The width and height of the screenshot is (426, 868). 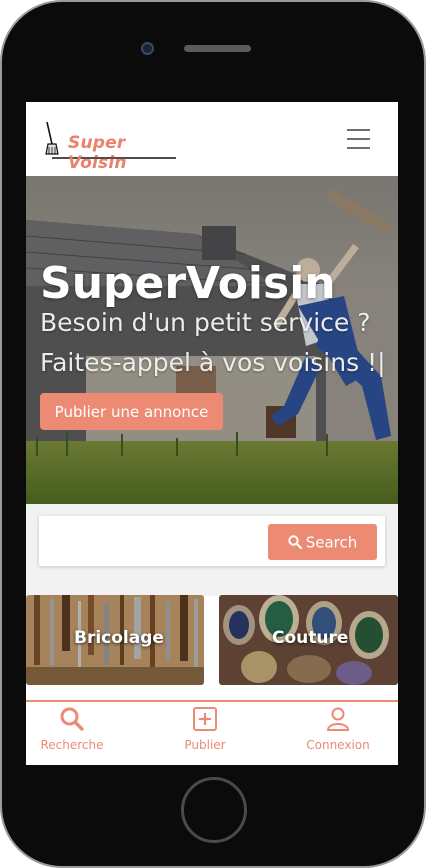 What do you see at coordinates (217, 48) in the screenshot?
I see `speaker` at bounding box center [217, 48].